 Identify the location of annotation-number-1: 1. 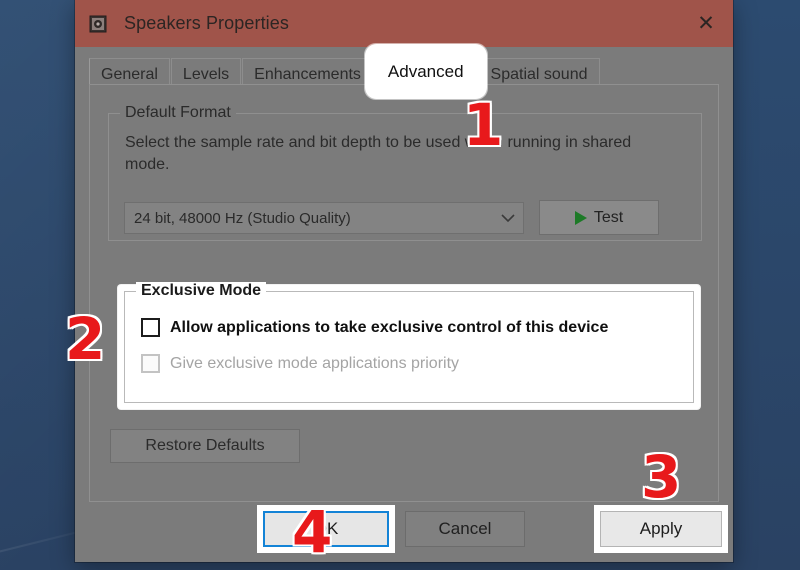
(483, 125).